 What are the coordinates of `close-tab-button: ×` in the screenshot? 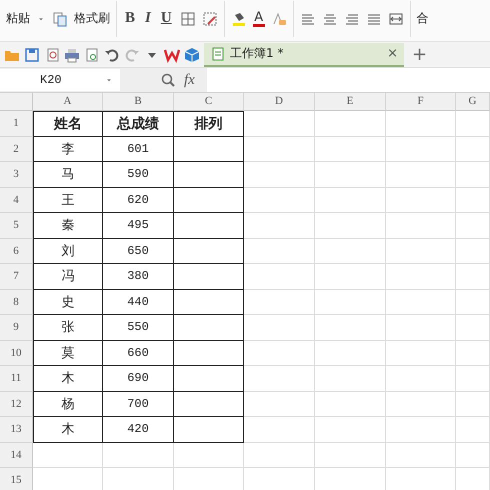 It's located at (392, 53).